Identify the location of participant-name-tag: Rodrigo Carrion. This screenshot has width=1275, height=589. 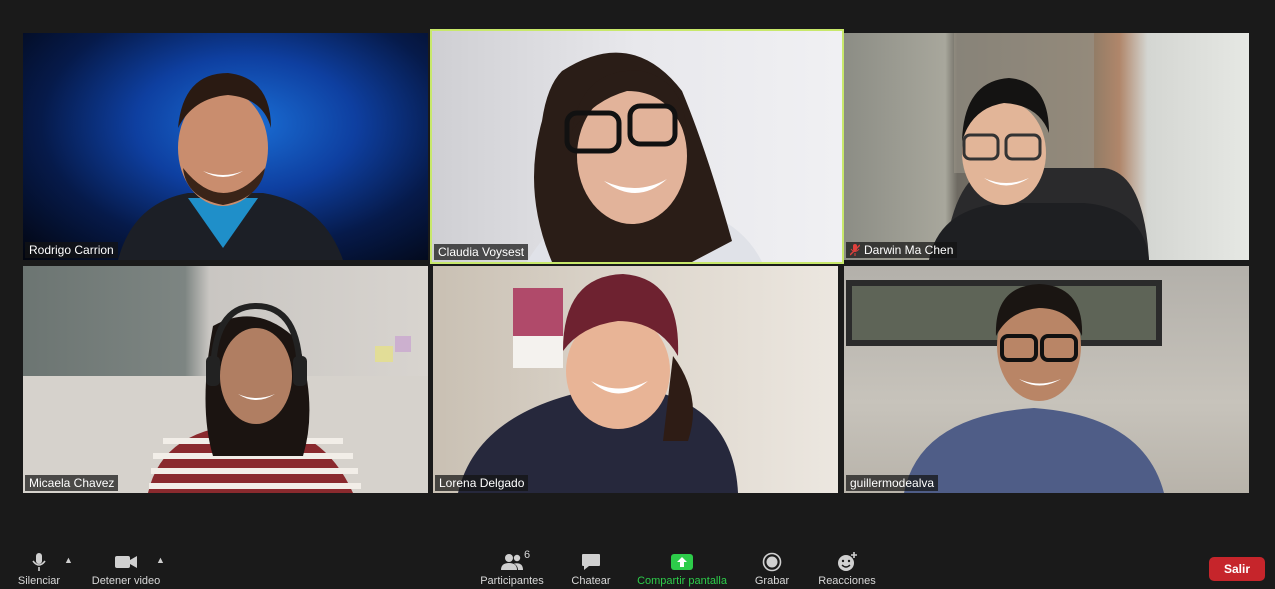
(71, 250).